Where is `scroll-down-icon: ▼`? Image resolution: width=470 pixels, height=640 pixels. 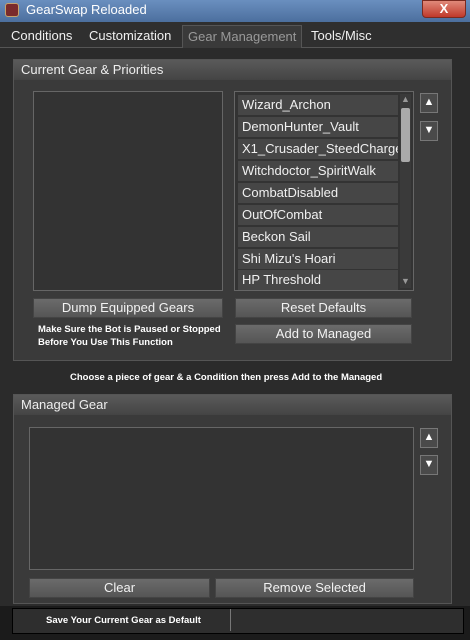 scroll-down-icon: ▼ is located at coordinates (405, 282).